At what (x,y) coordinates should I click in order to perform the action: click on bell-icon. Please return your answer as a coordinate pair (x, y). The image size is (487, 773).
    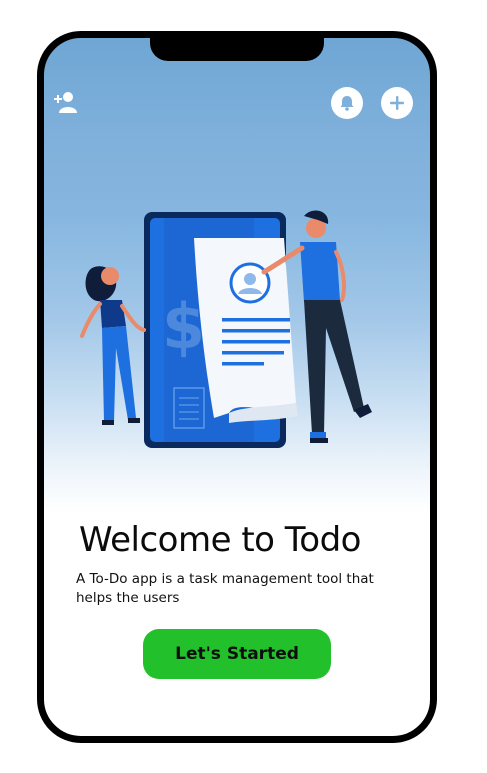
    Looking at the image, I should click on (347, 103).